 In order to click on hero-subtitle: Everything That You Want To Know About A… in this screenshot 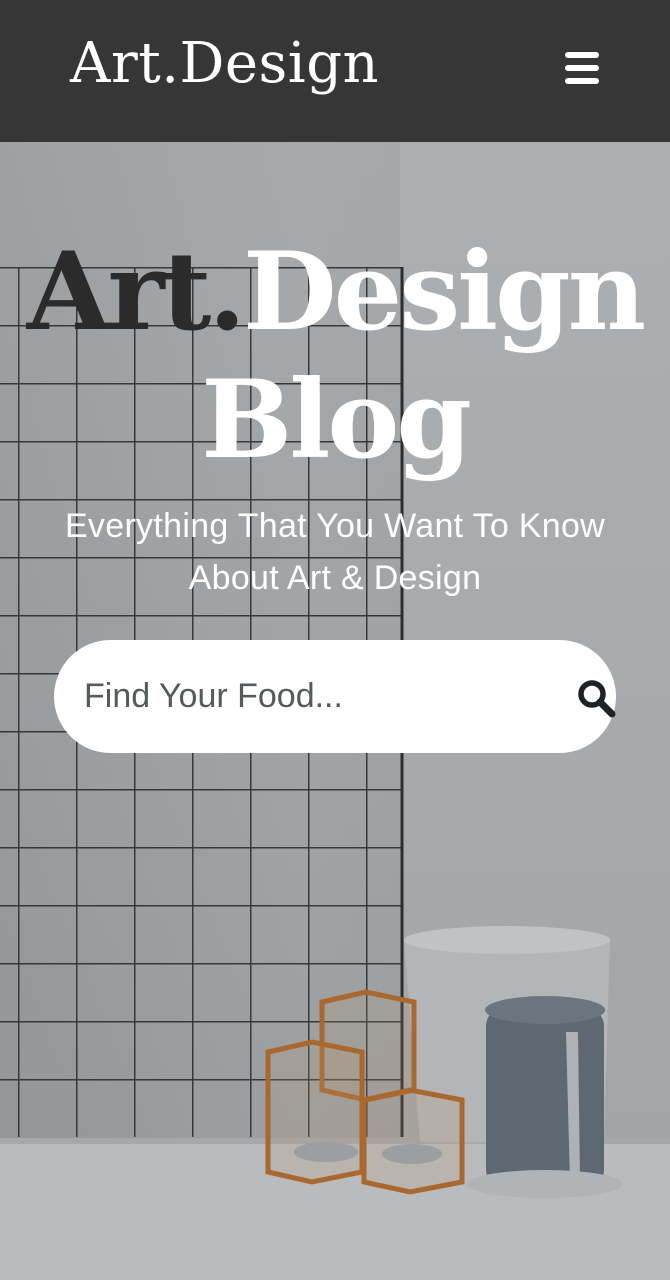, I will do `click(335, 552)`.